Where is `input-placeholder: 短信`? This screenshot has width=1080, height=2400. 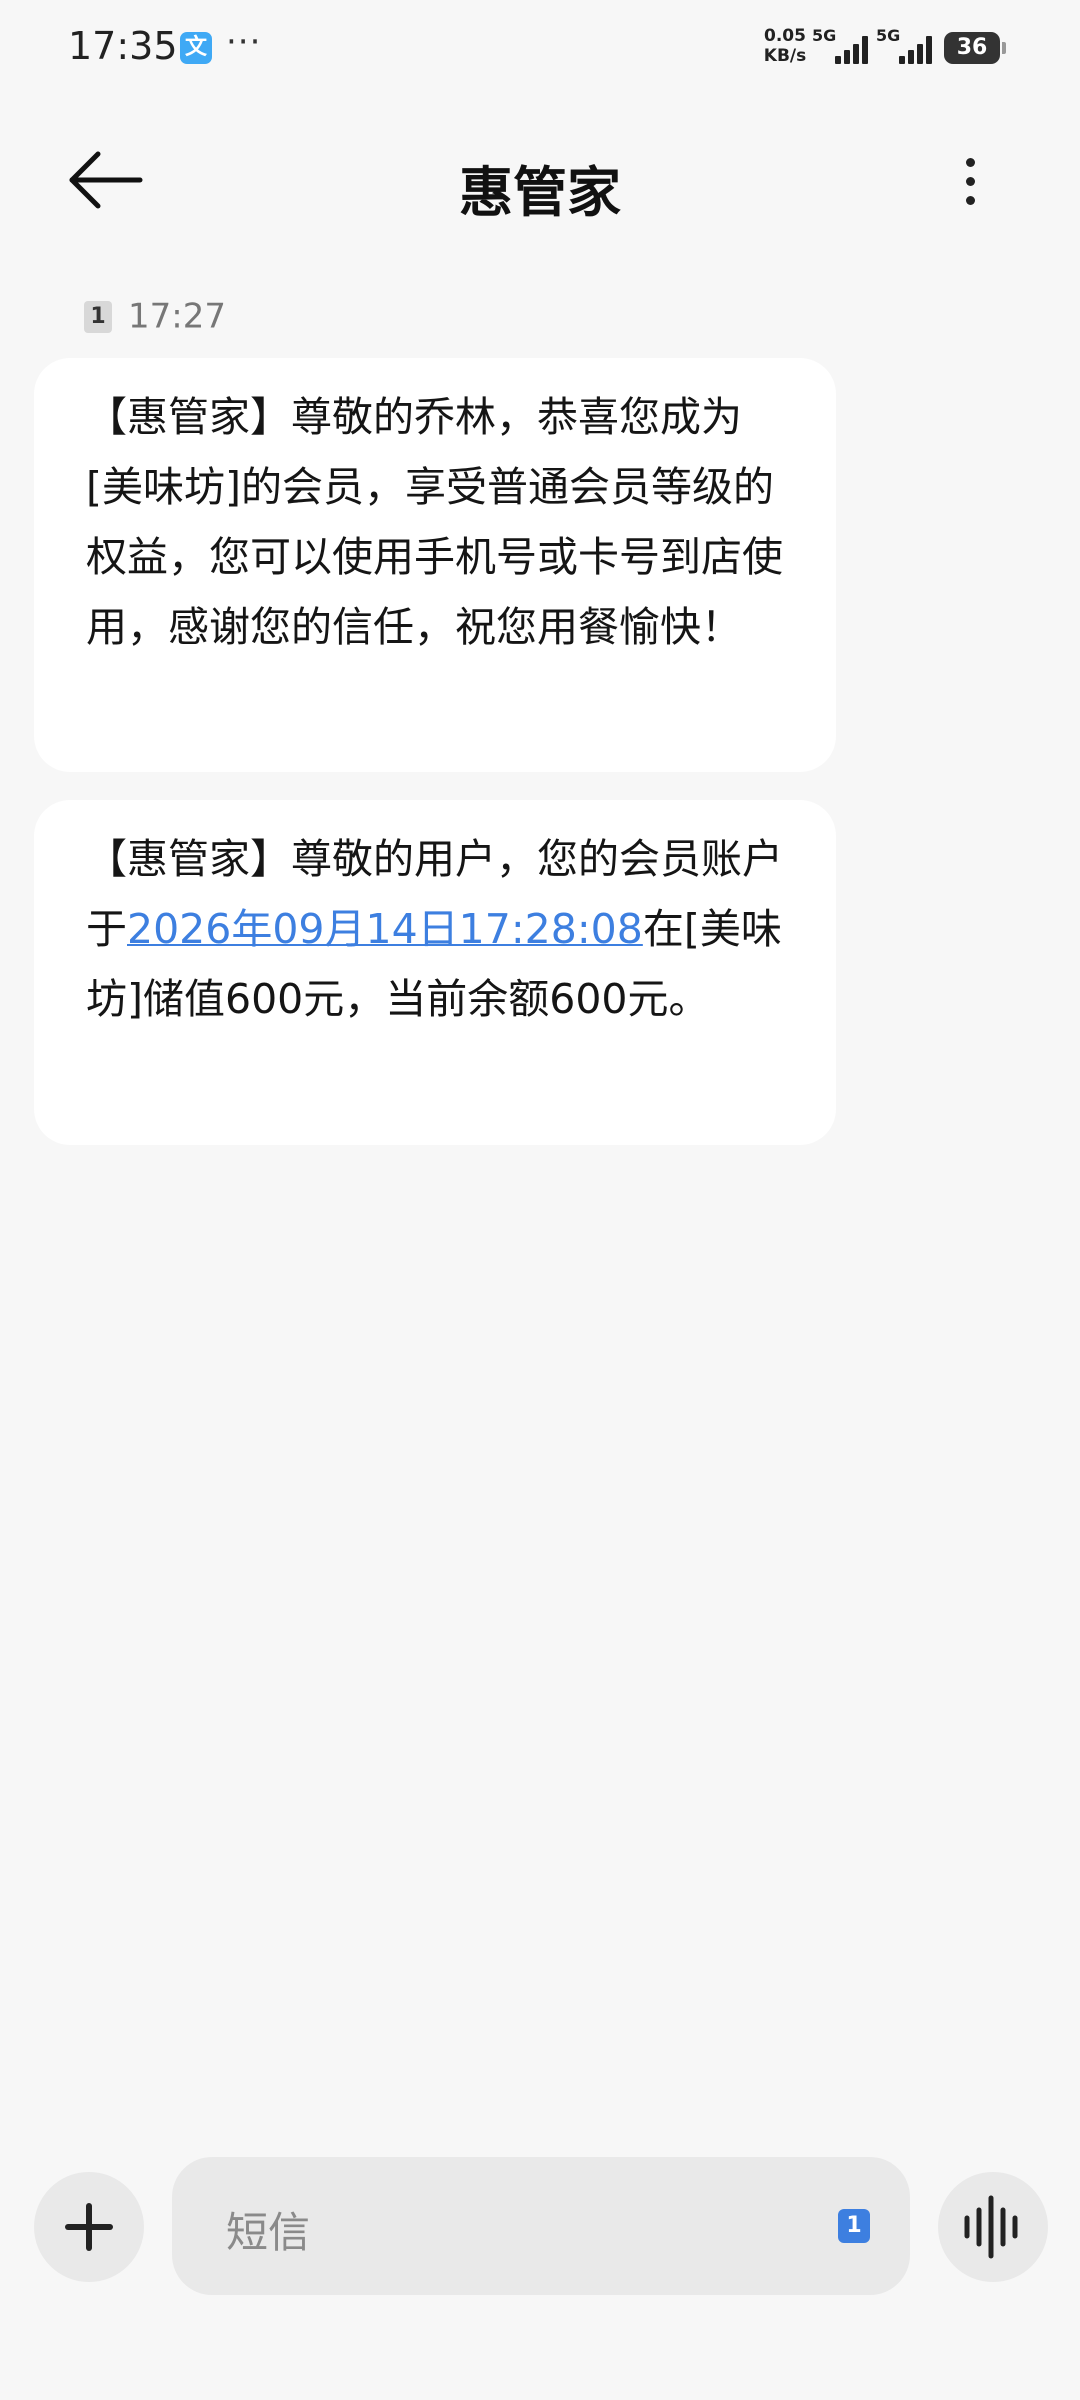 input-placeholder: 短信 is located at coordinates (268, 2232).